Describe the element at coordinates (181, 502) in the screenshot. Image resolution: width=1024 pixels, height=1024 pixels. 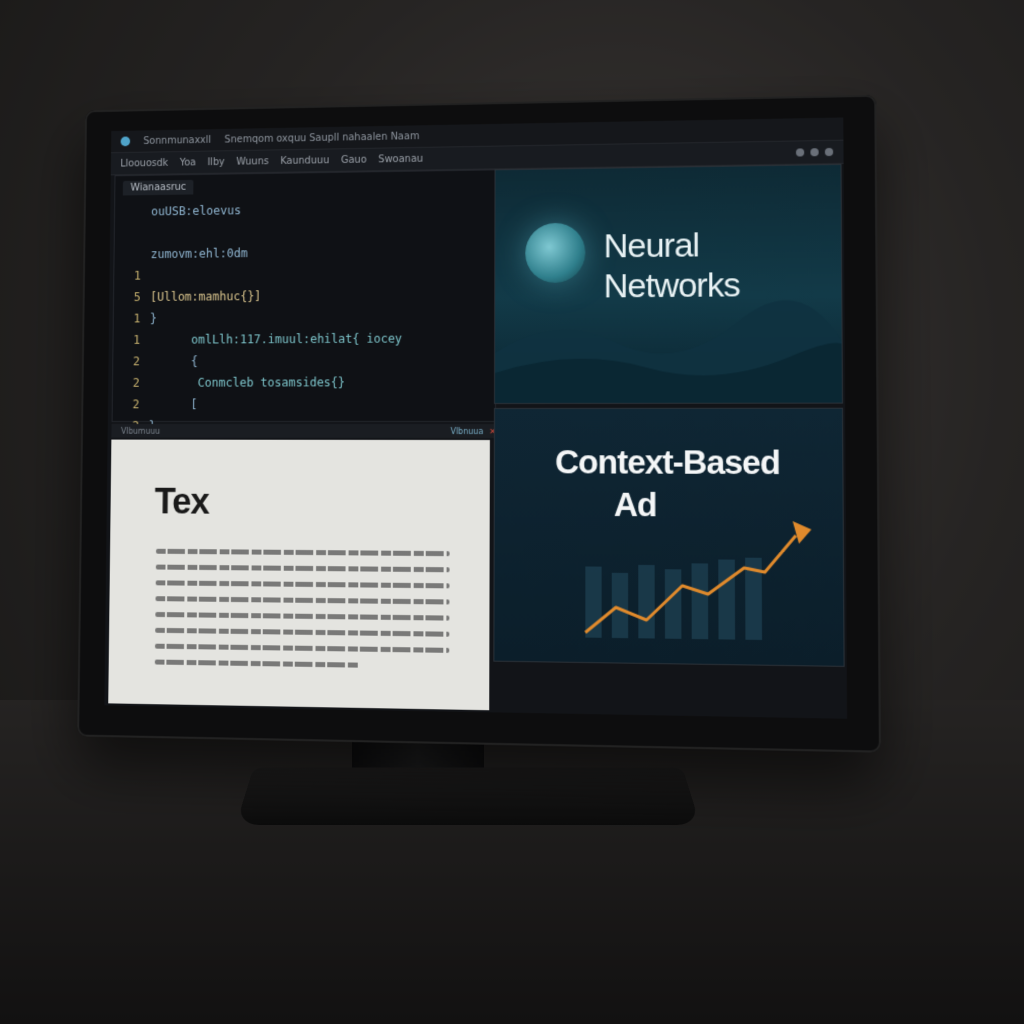
I see `document-title: Tex` at that location.